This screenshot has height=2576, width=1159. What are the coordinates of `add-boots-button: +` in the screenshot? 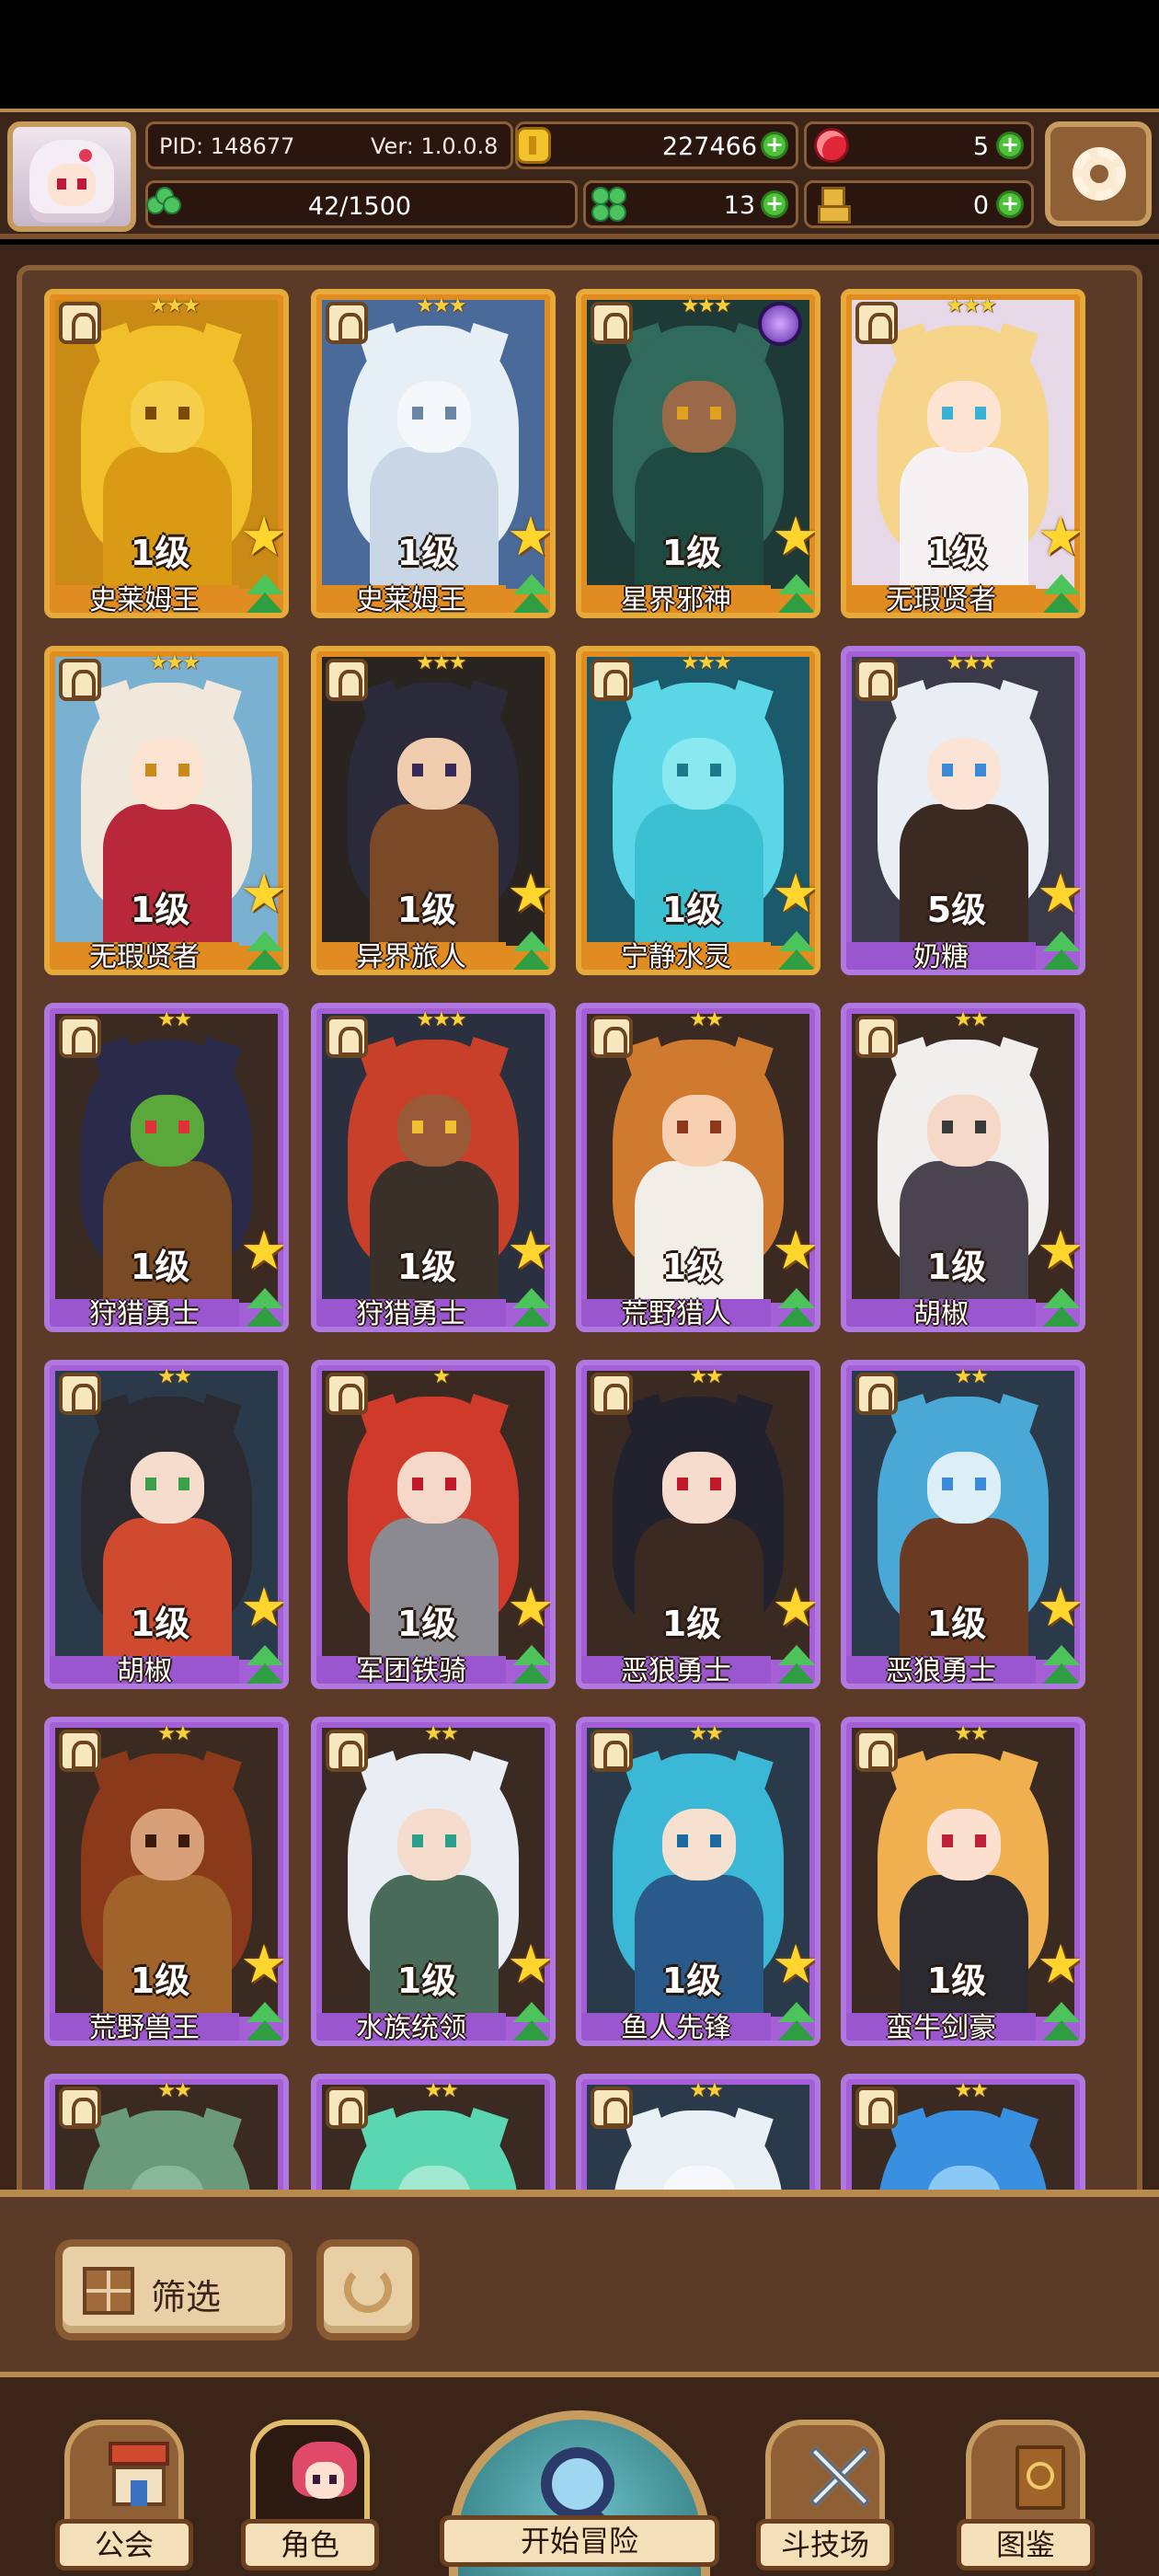 It's located at (1010, 204).